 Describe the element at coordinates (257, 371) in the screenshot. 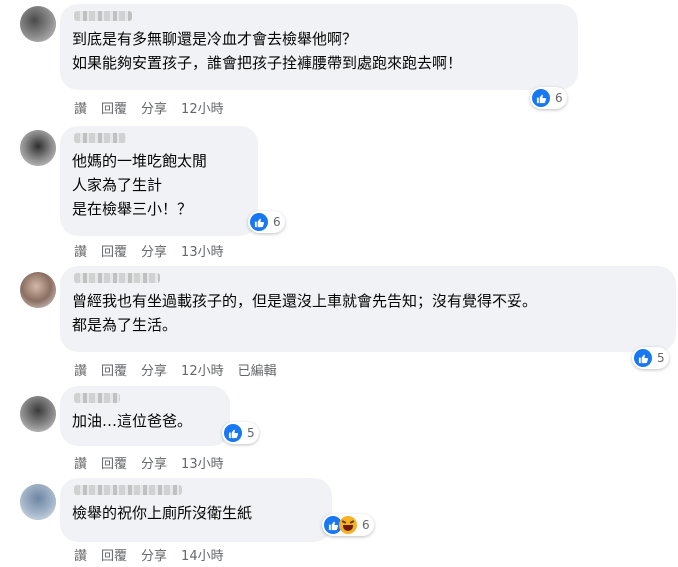

I see `edited-label: 已編輯` at that location.